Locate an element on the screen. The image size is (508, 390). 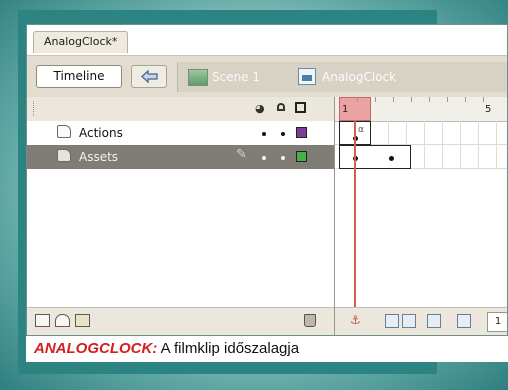
breadcrumb: Scene 1 AnalogClock is located at coordinates (342, 77).